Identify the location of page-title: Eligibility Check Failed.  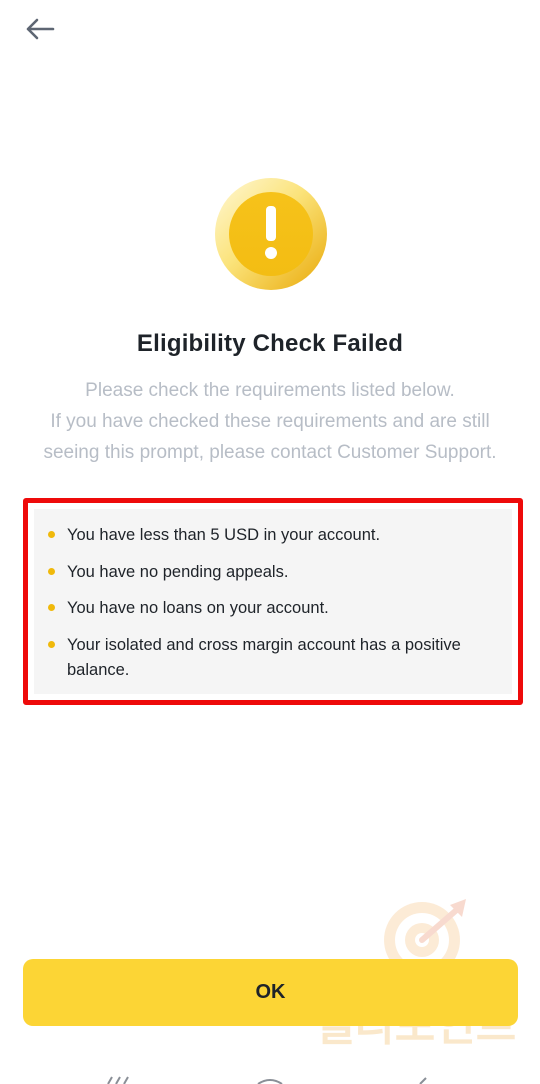
(270, 343).